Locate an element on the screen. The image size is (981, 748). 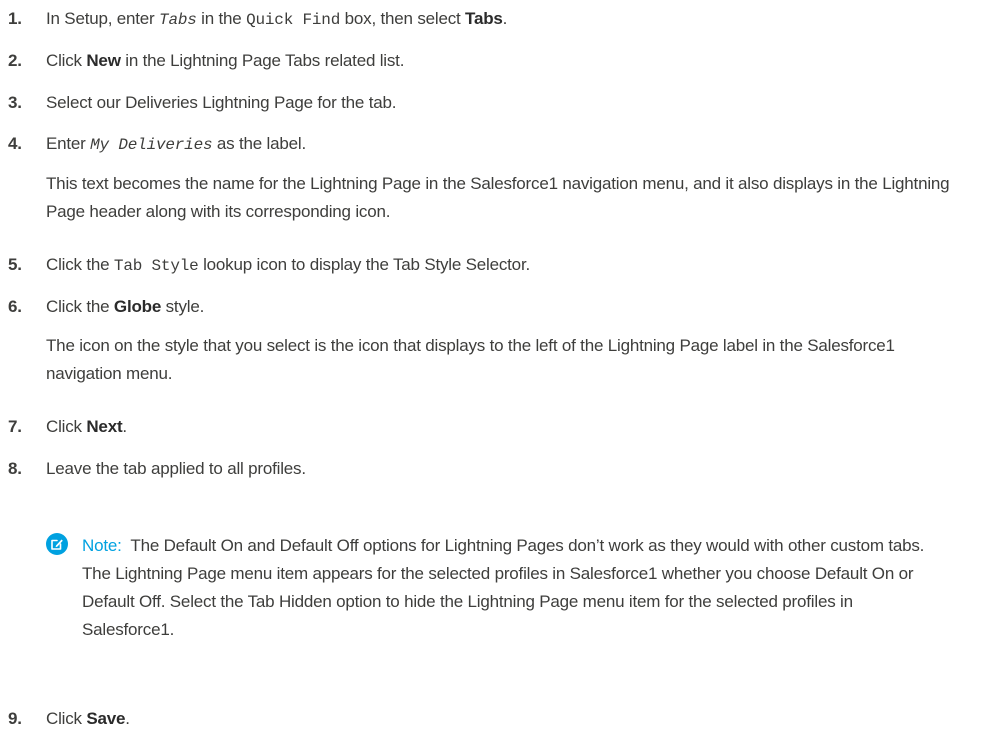
code-literal: My Deliveries is located at coordinates (151, 145).